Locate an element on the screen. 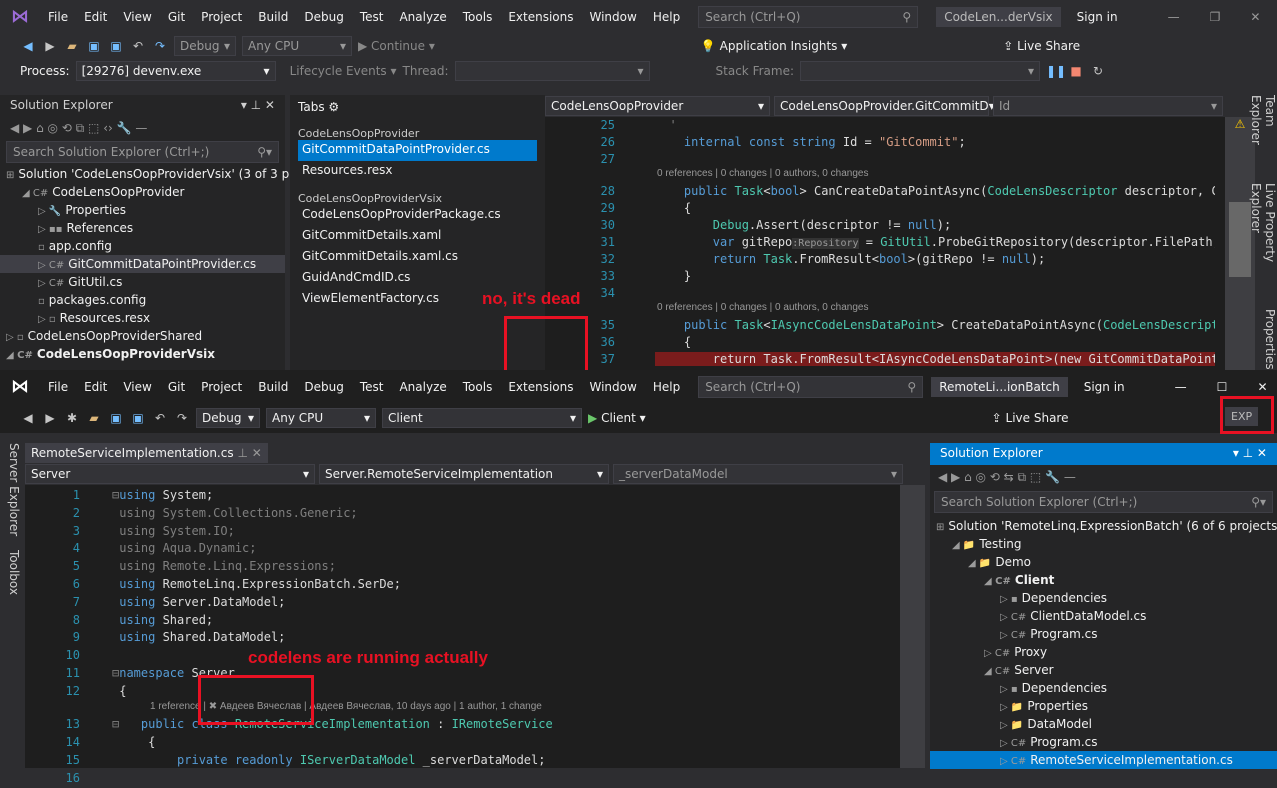 The height and width of the screenshot is (788, 1277). code-line: 12 { is located at coordinates (472, 692).